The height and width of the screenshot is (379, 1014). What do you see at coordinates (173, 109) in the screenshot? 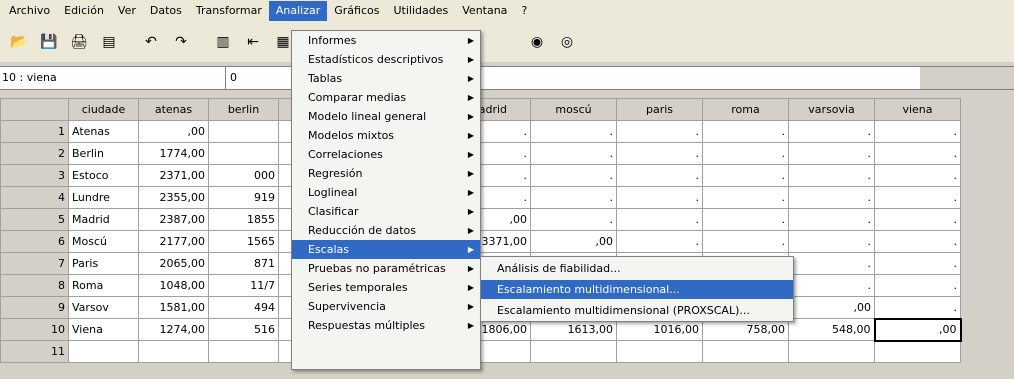
I see `column-header: atenas` at bounding box center [173, 109].